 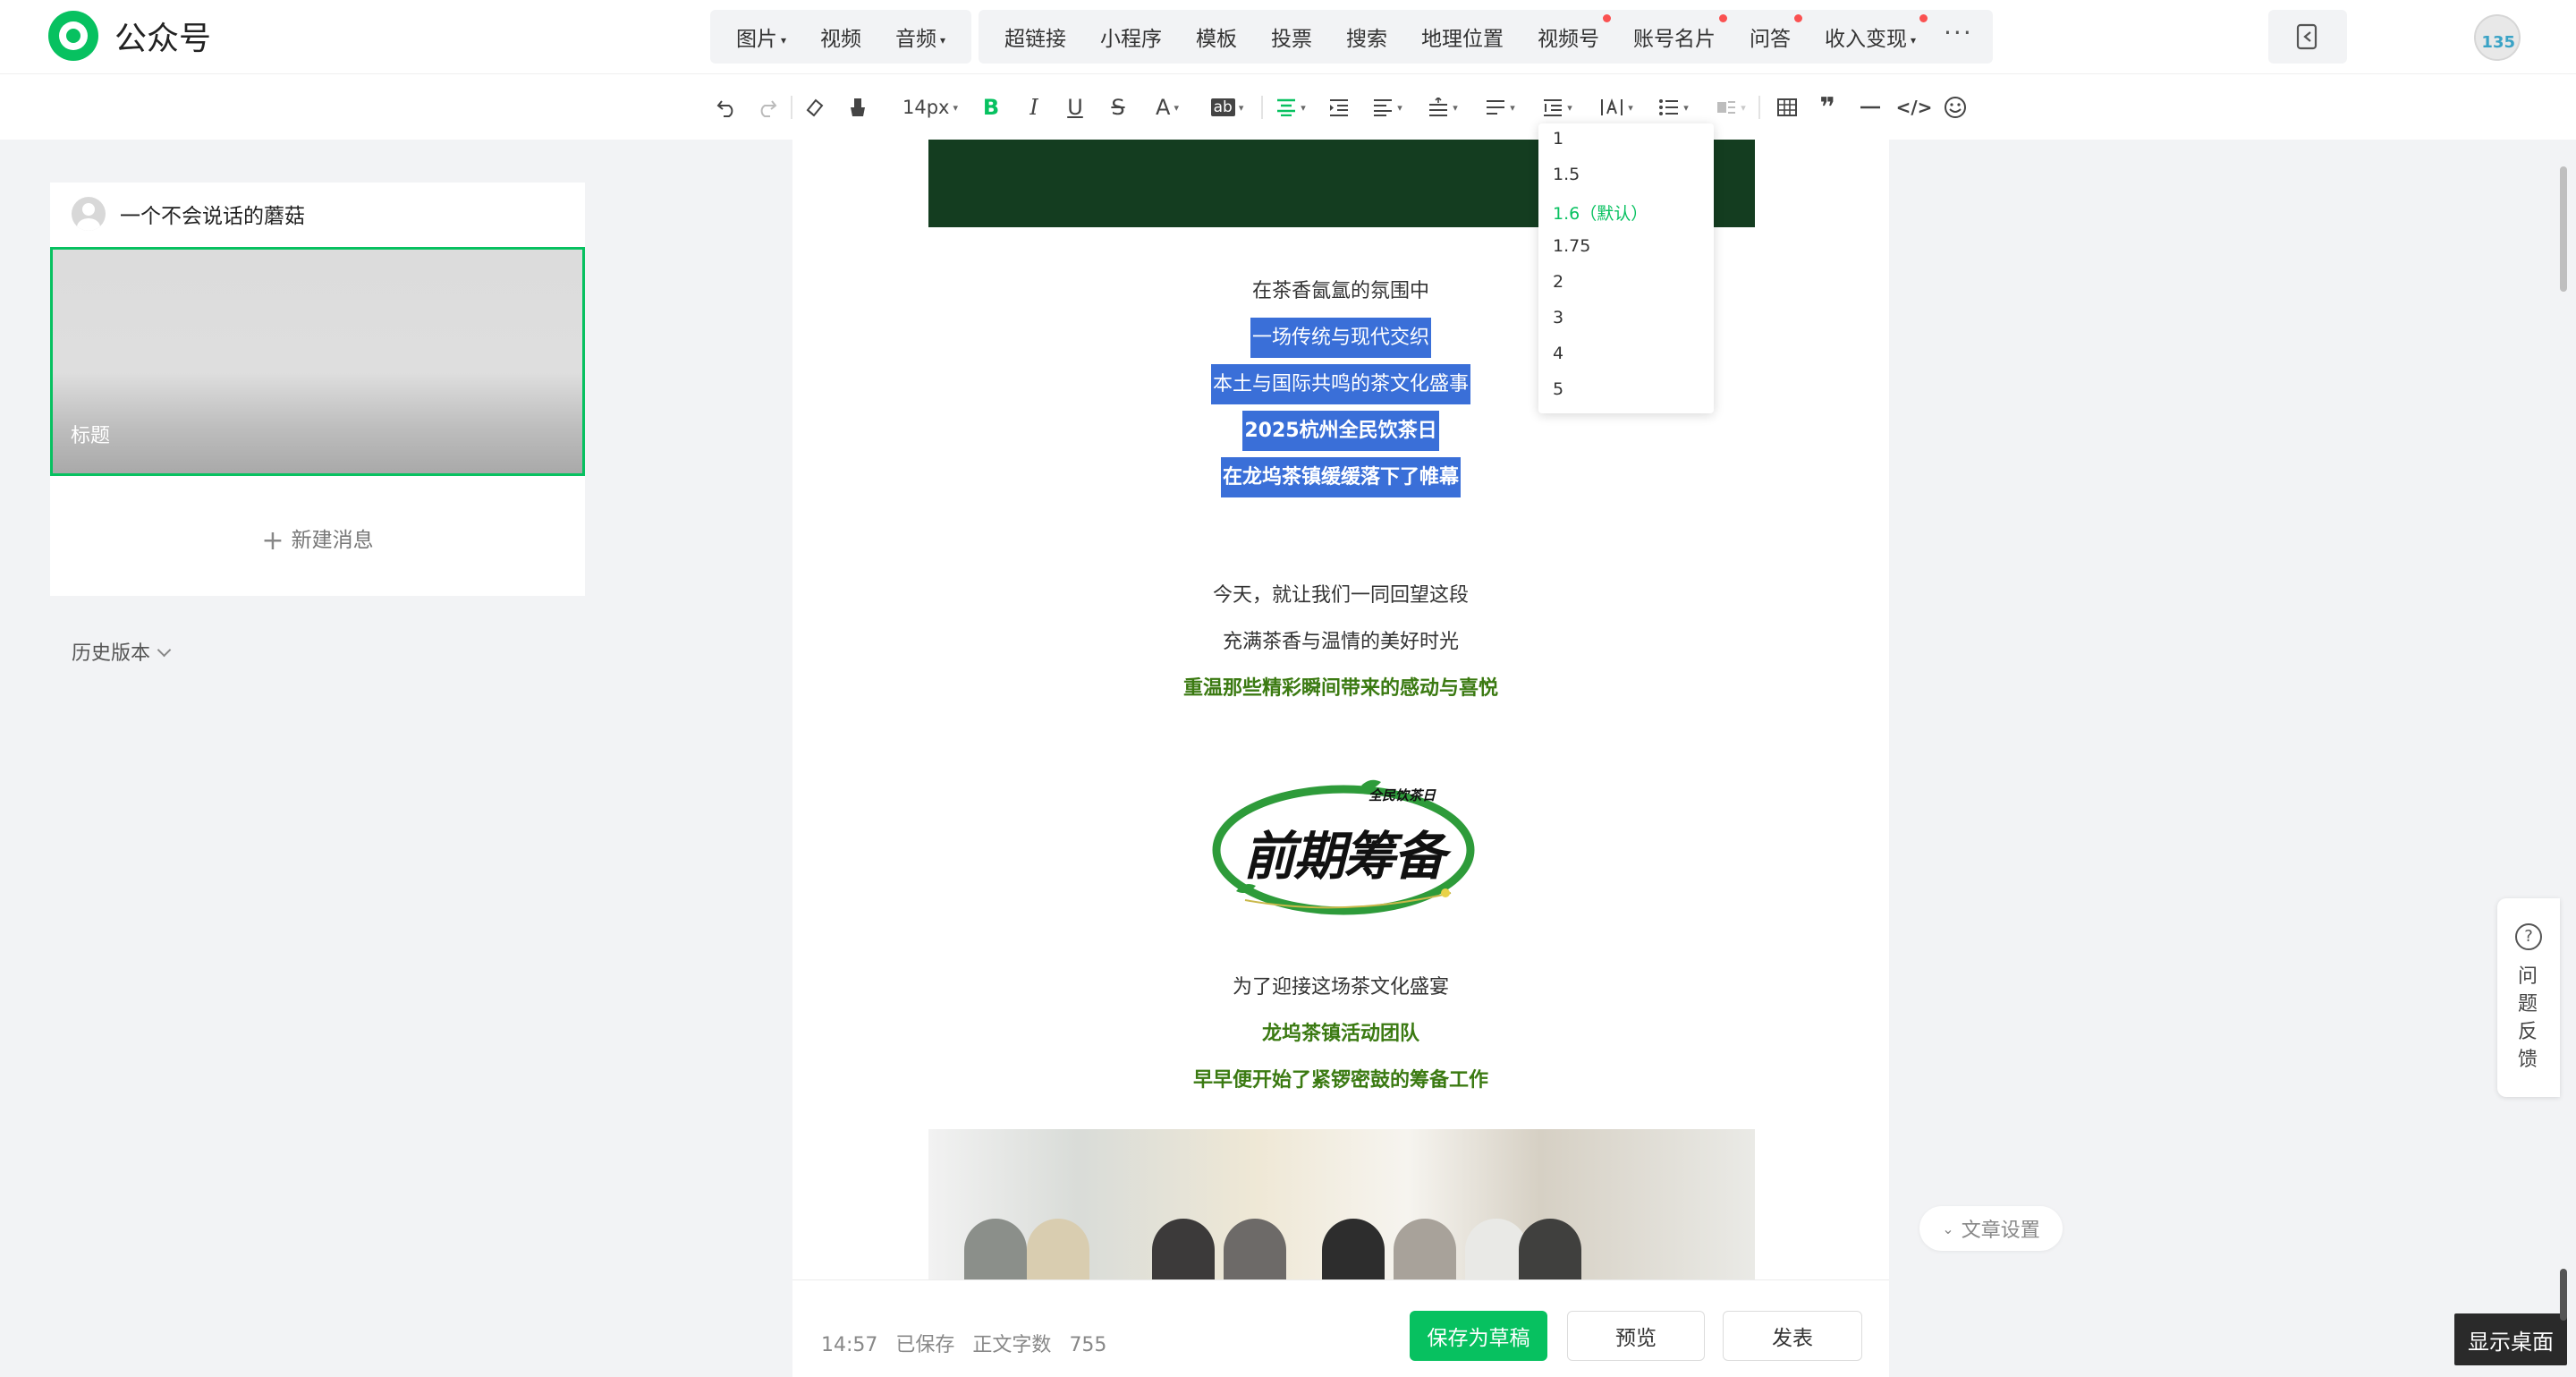 What do you see at coordinates (1387, 107) in the screenshot?
I see `paragraph-align-icon: ▾` at bounding box center [1387, 107].